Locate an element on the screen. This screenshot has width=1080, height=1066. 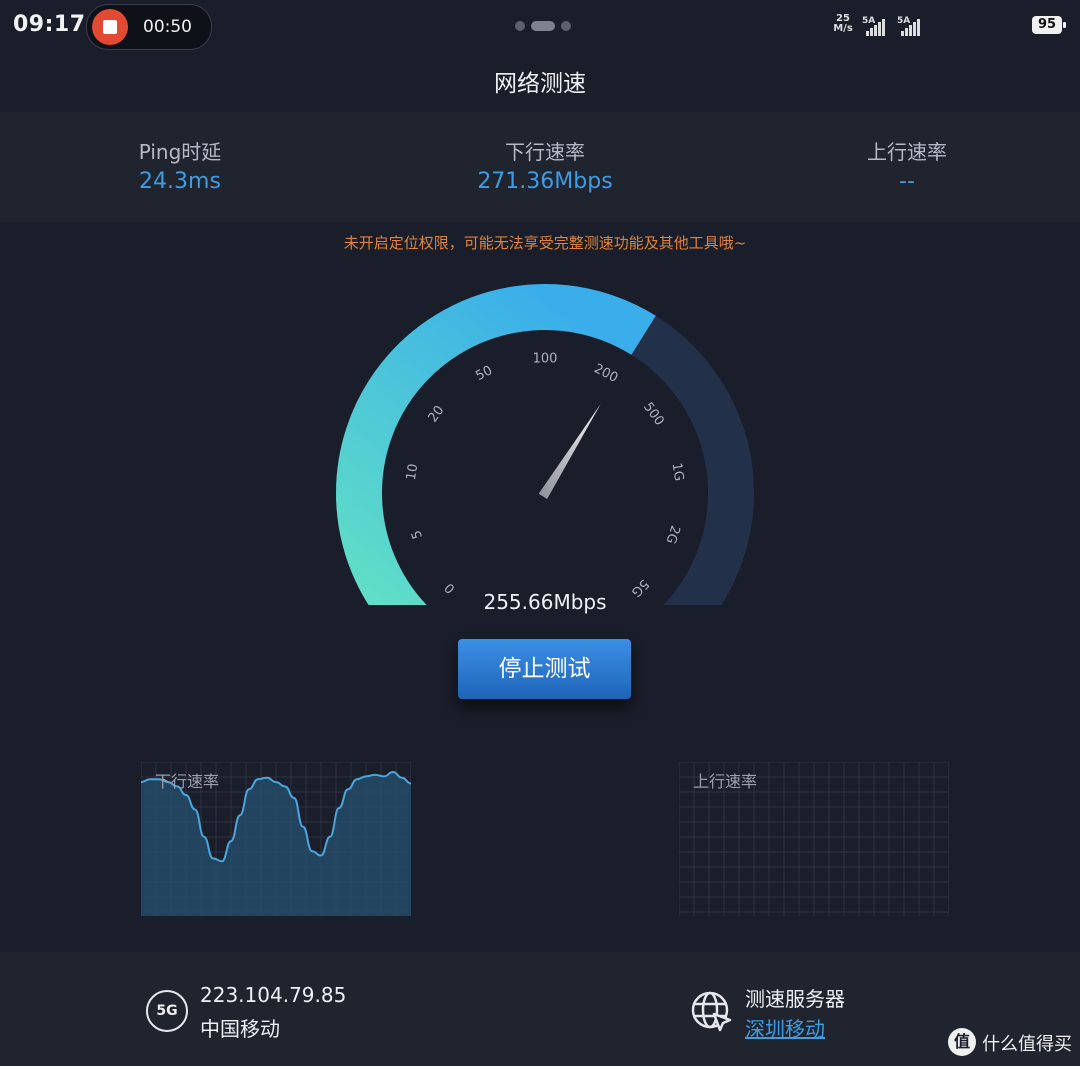
gauge-tick-label: 100 is located at coordinates (545, 359).